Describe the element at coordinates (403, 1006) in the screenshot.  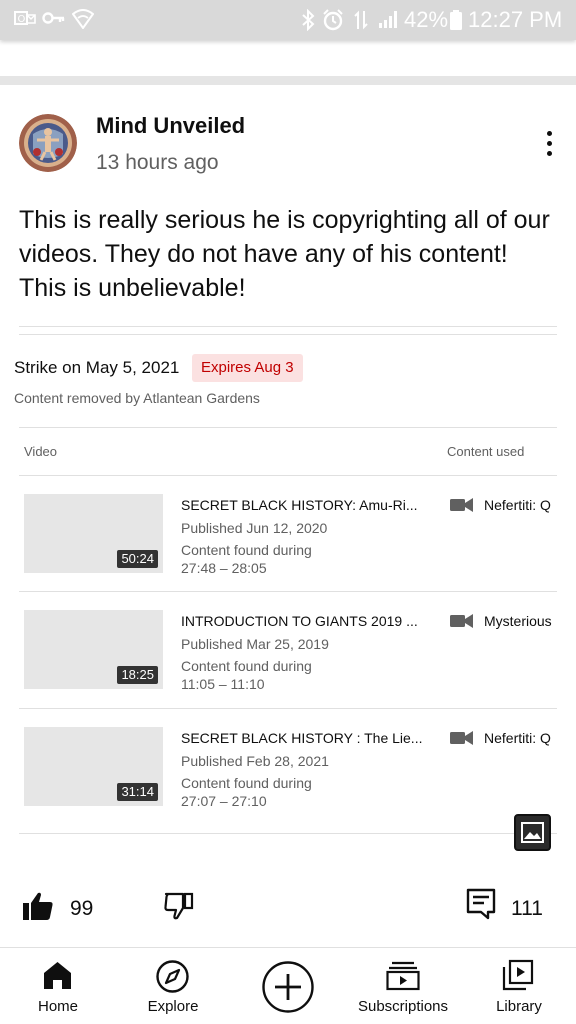
I see `nav-subscriptions-label: Subscriptions` at that location.